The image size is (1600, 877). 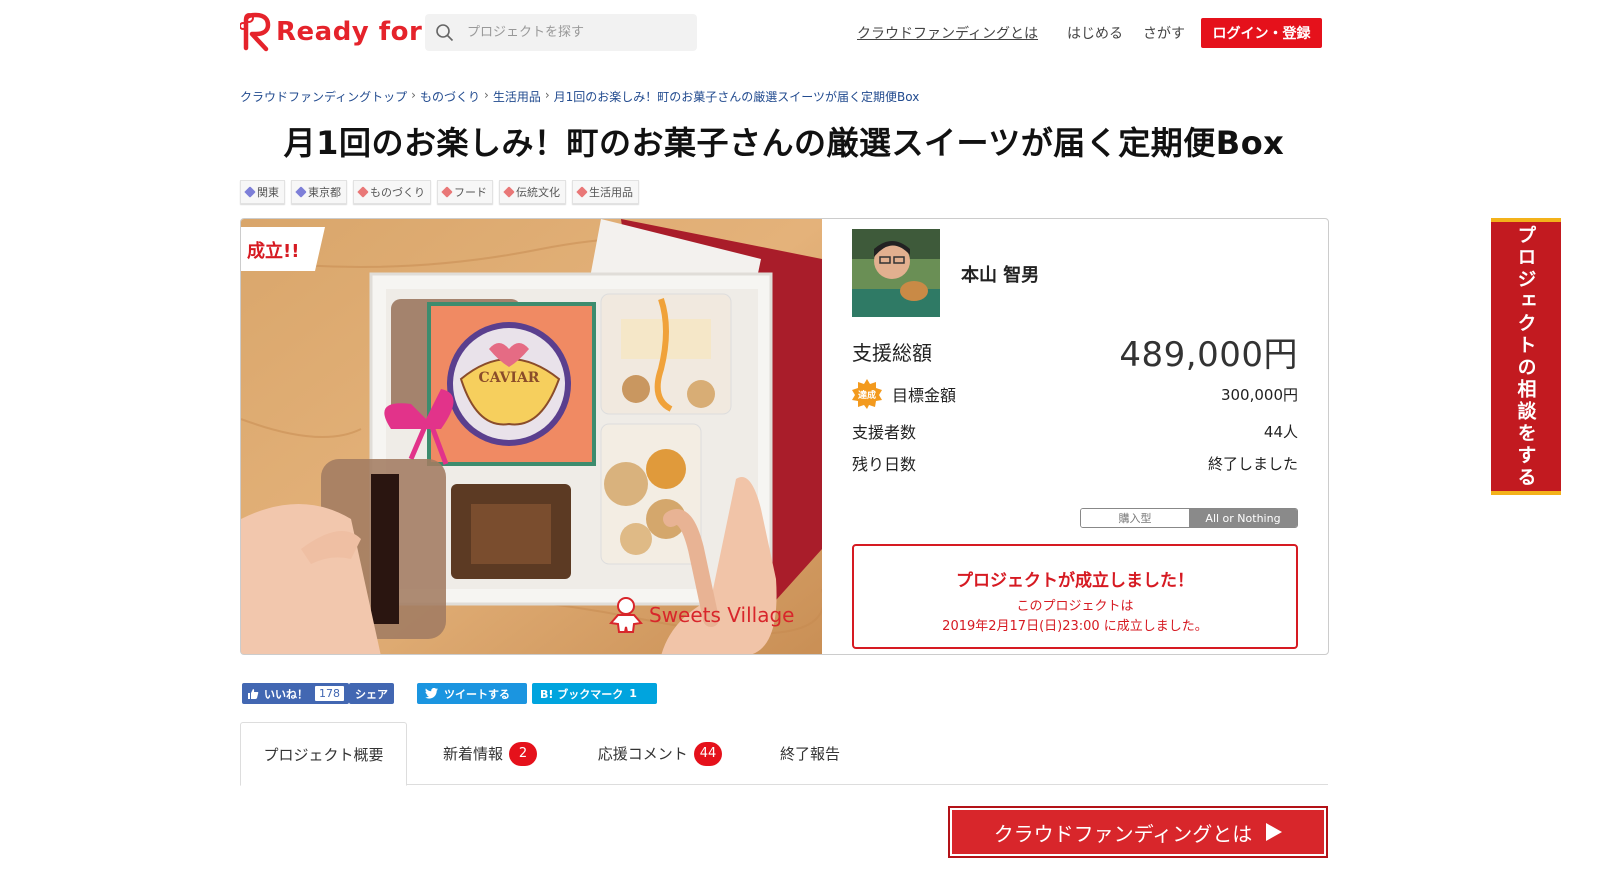 I want to click on owner-avatar, so click(x=896, y=273).